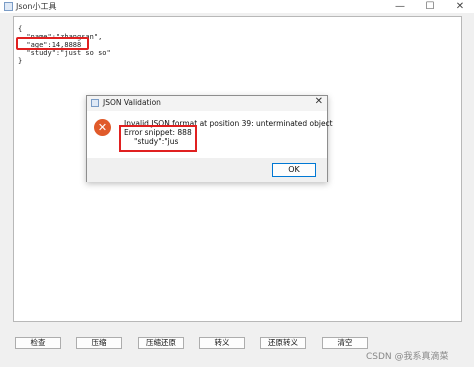 The image size is (474, 367). I want to click on dialog-title: JSON Validation, so click(132, 102).